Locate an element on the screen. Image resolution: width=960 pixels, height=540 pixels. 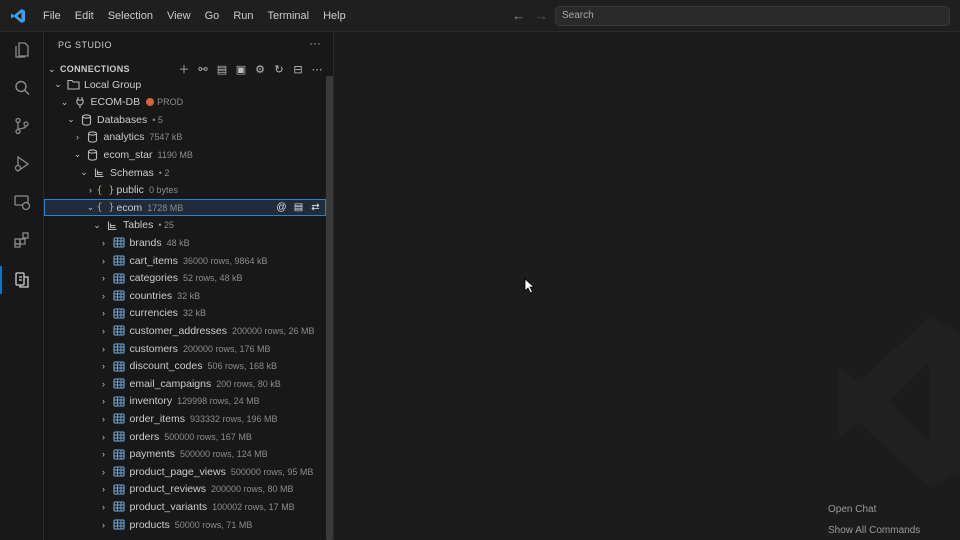
mention-icon: @ is located at coordinates (281, 207).